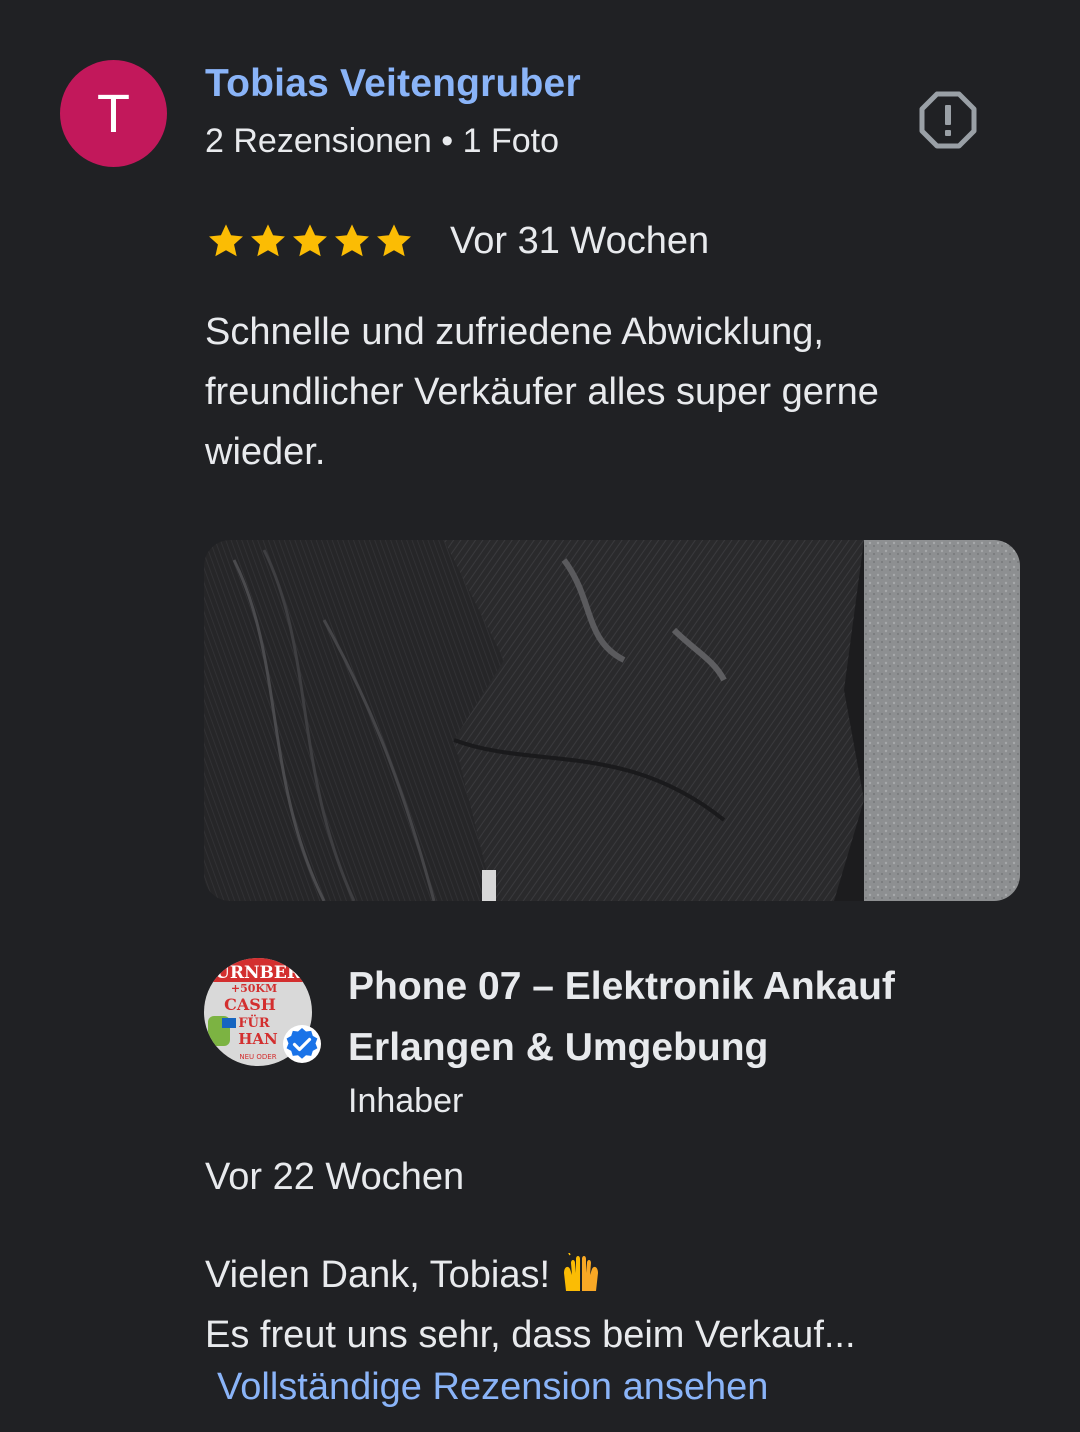 The image size is (1080, 1432). I want to click on full-review-link: Vollständige Rezension ansehen, so click(492, 1387).